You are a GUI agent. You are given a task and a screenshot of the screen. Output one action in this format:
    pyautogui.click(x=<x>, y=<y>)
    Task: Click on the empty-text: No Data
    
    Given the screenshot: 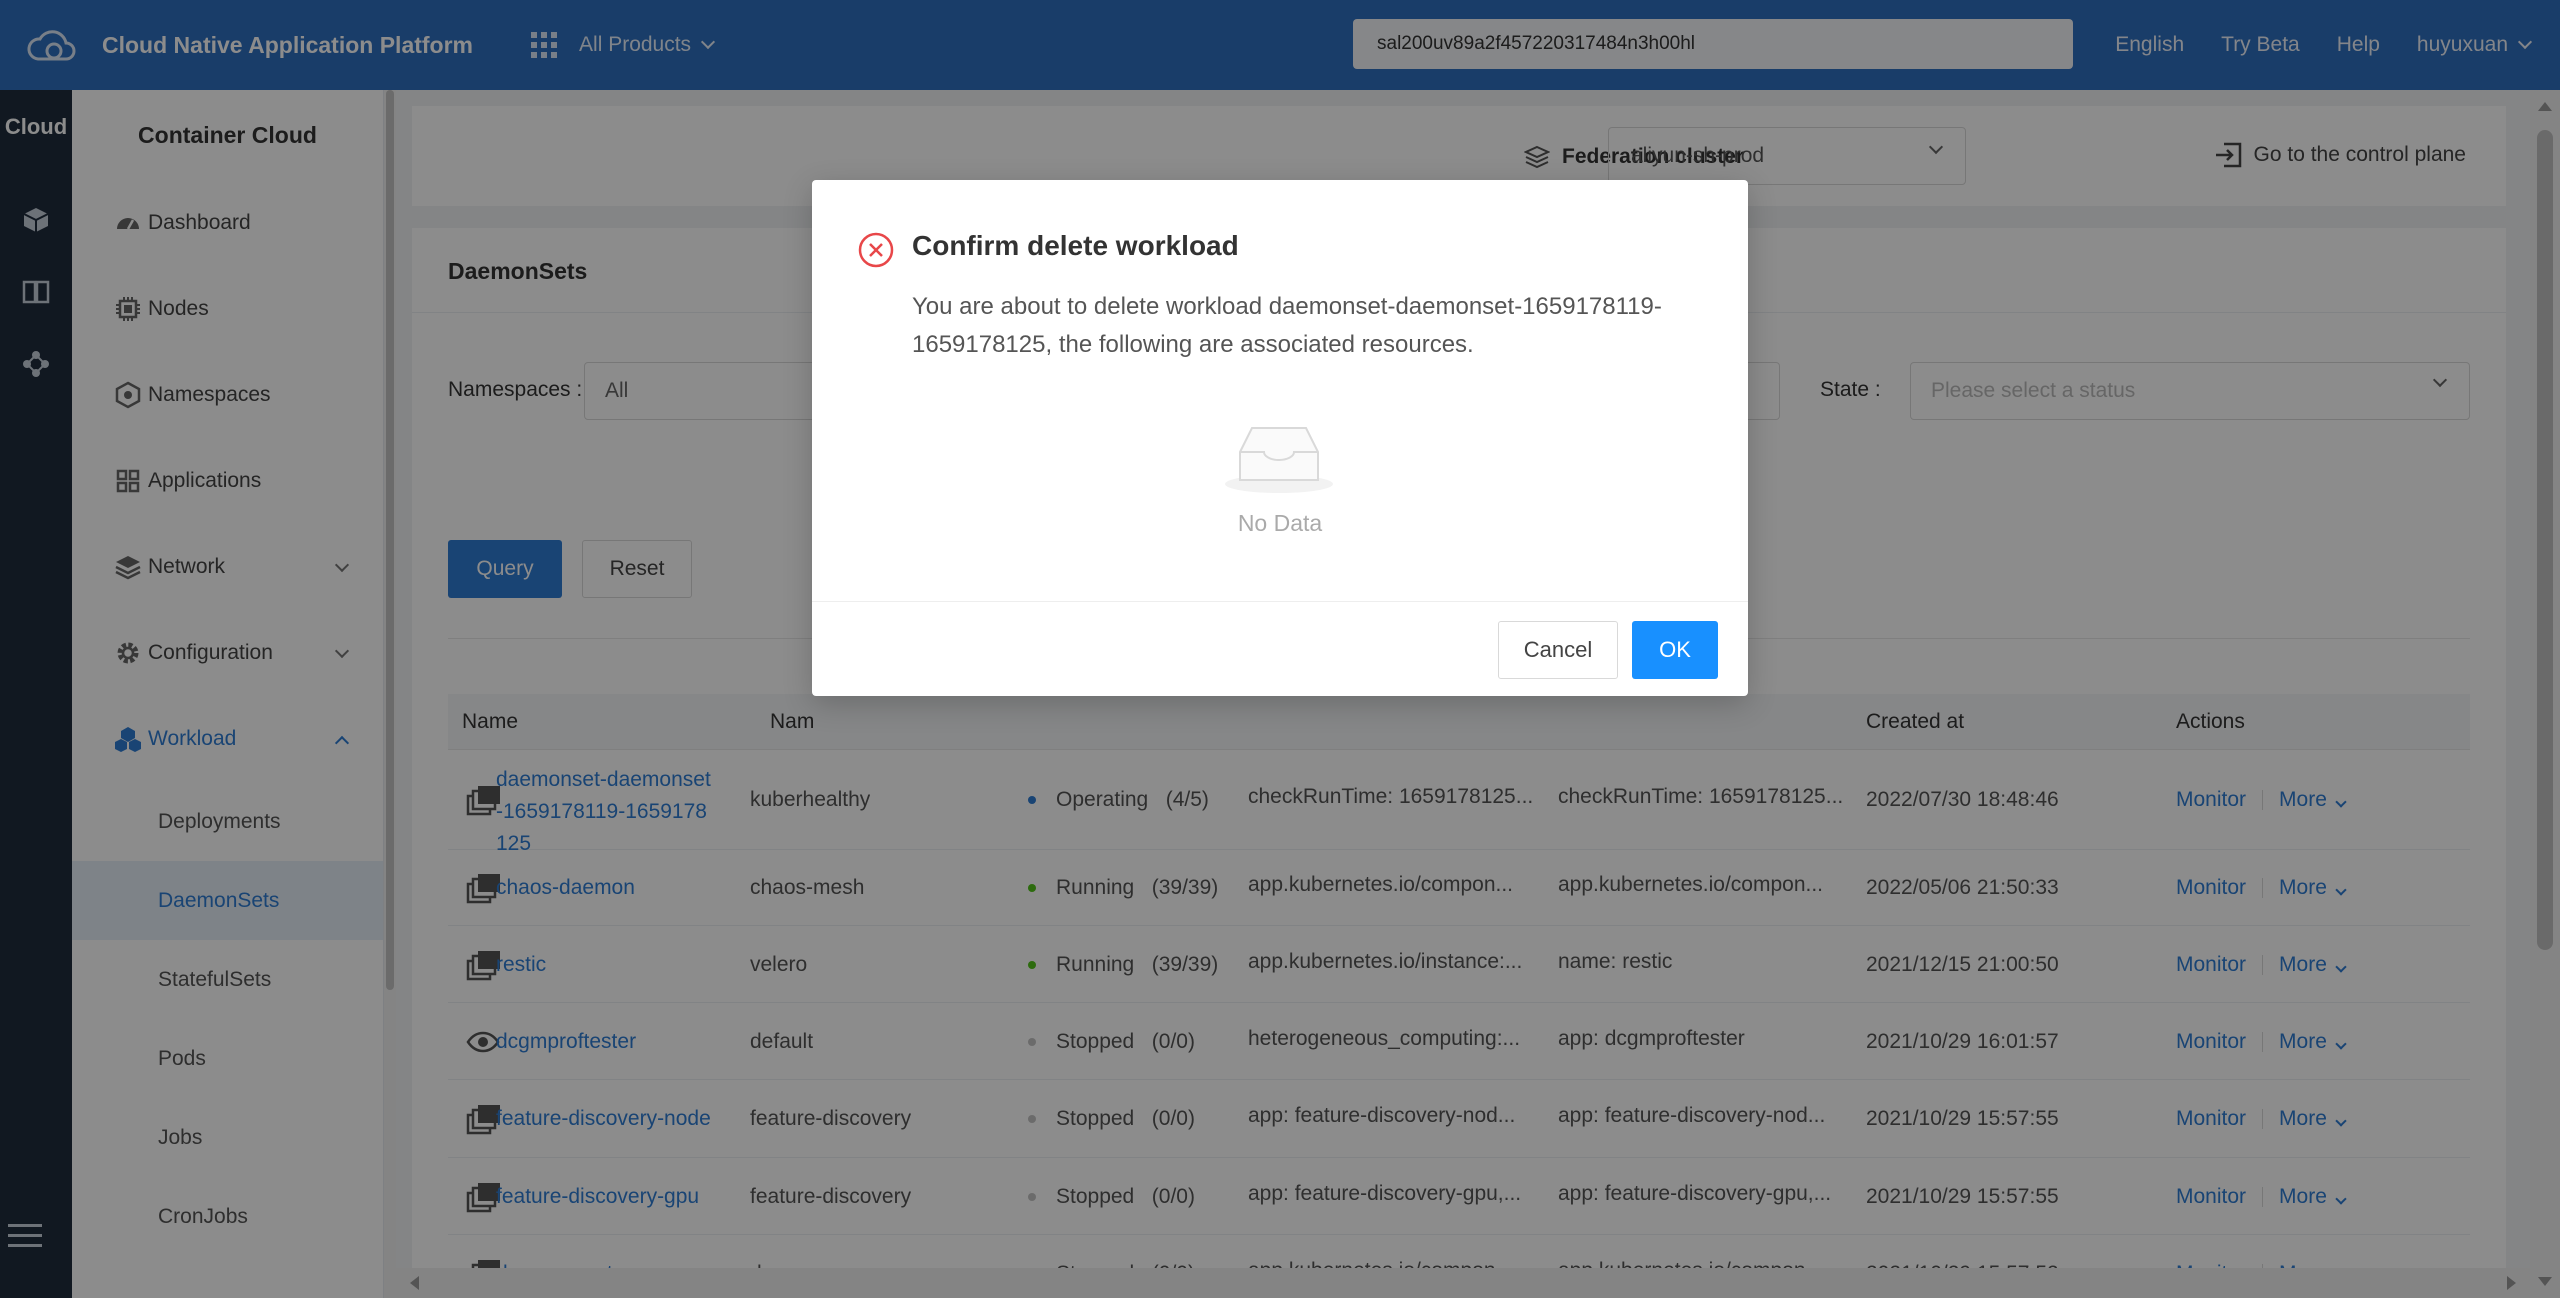 What is the action you would take?
    pyautogui.click(x=1280, y=523)
    